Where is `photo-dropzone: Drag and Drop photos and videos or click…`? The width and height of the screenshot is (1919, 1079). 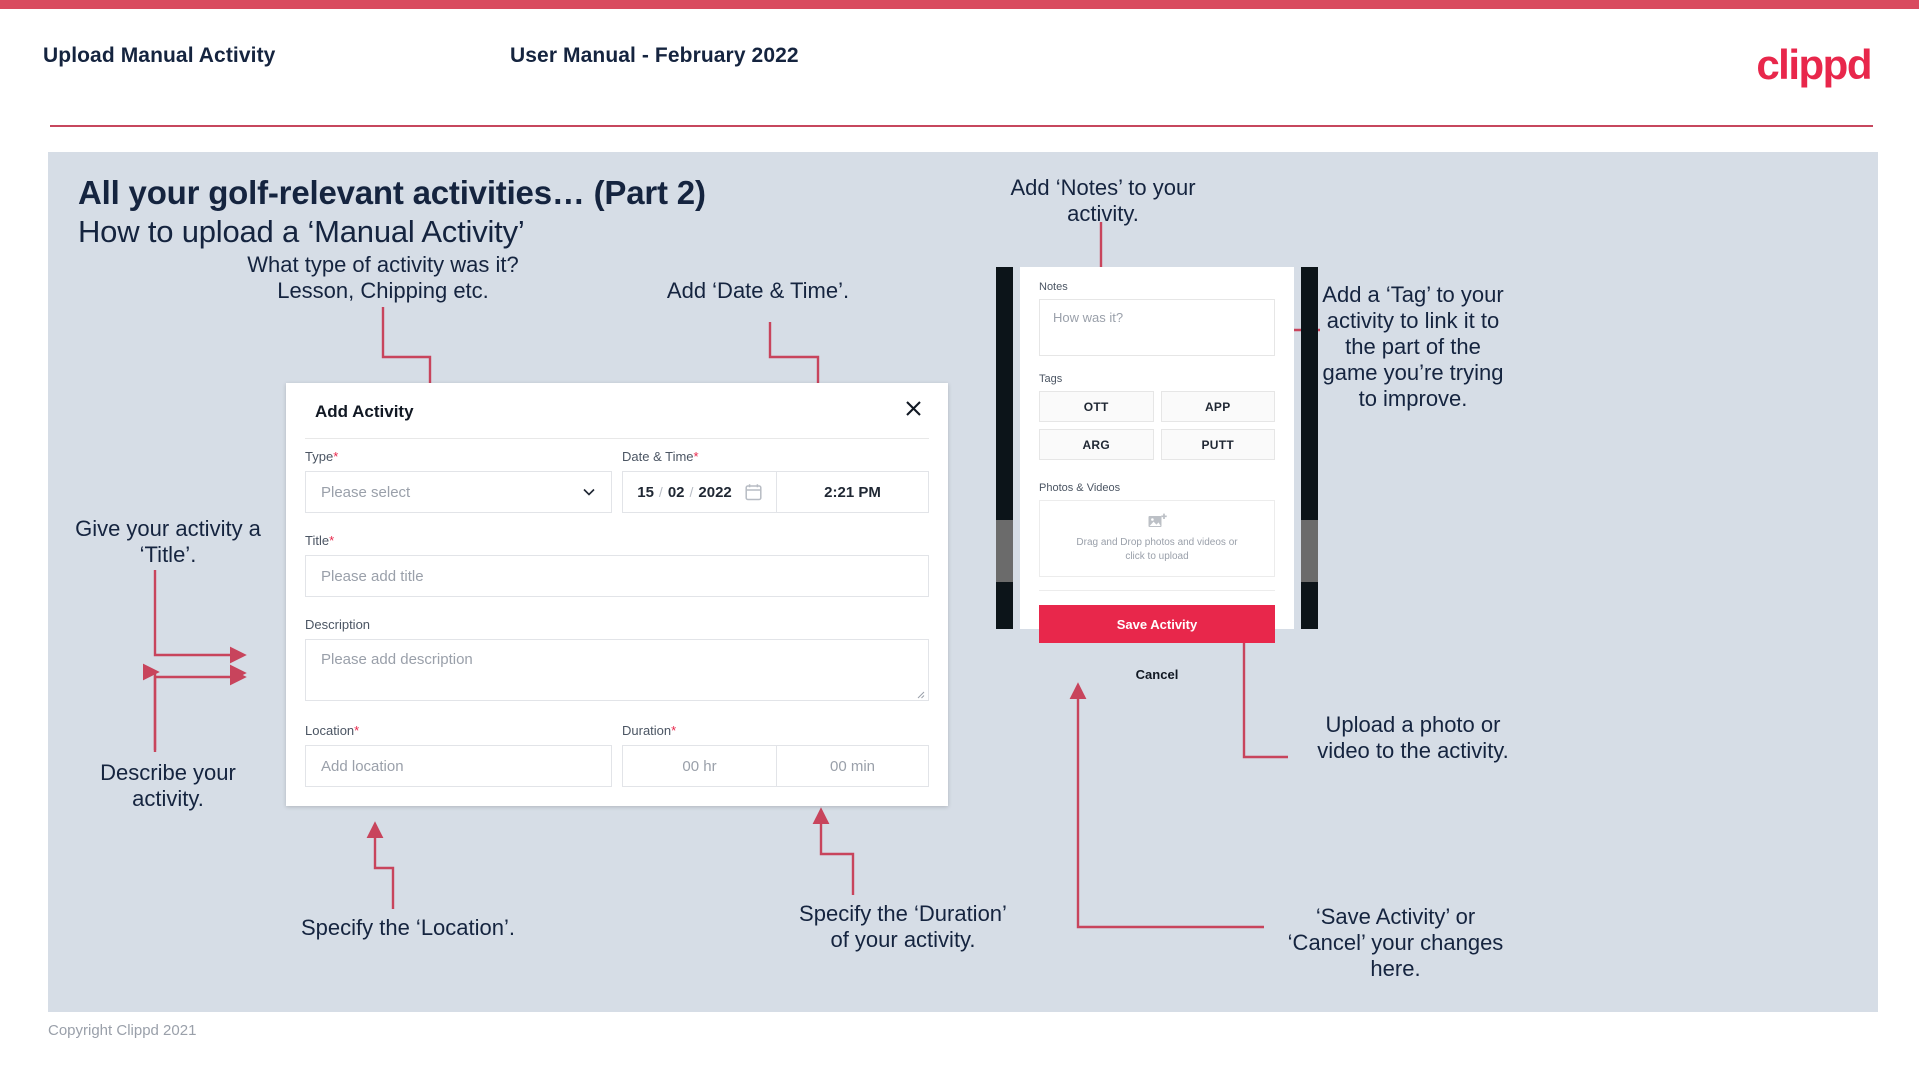 photo-dropzone: Drag and Drop photos and videos or click… is located at coordinates (1157, 538).